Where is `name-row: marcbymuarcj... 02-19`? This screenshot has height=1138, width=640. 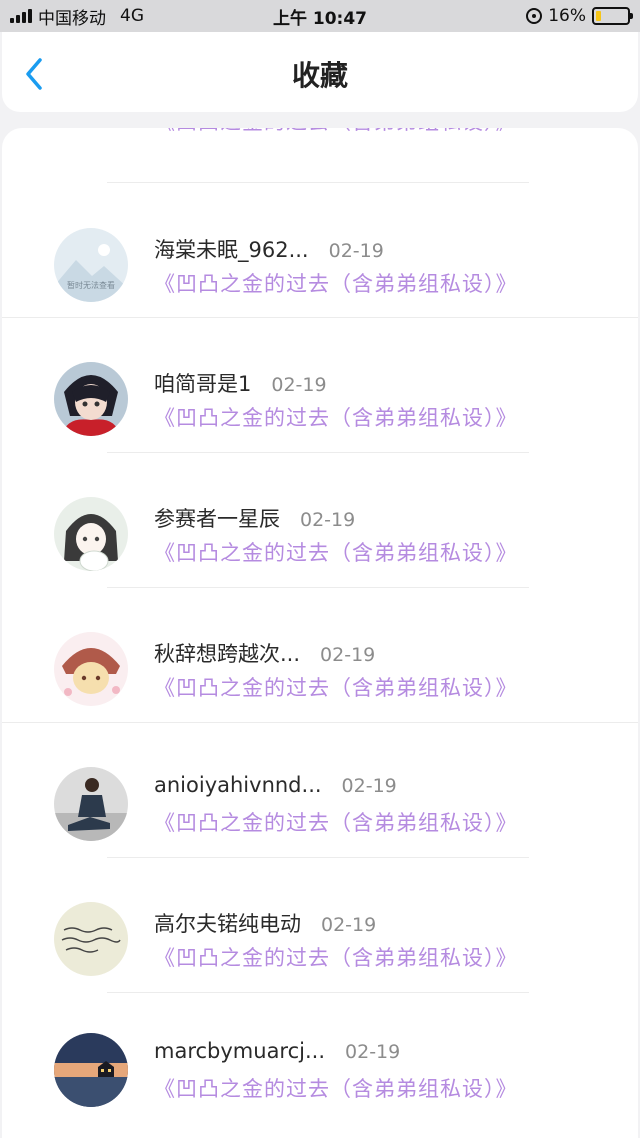 name-row: marcbymuarcj... 02-19 is located at coordinates (277, 1051).